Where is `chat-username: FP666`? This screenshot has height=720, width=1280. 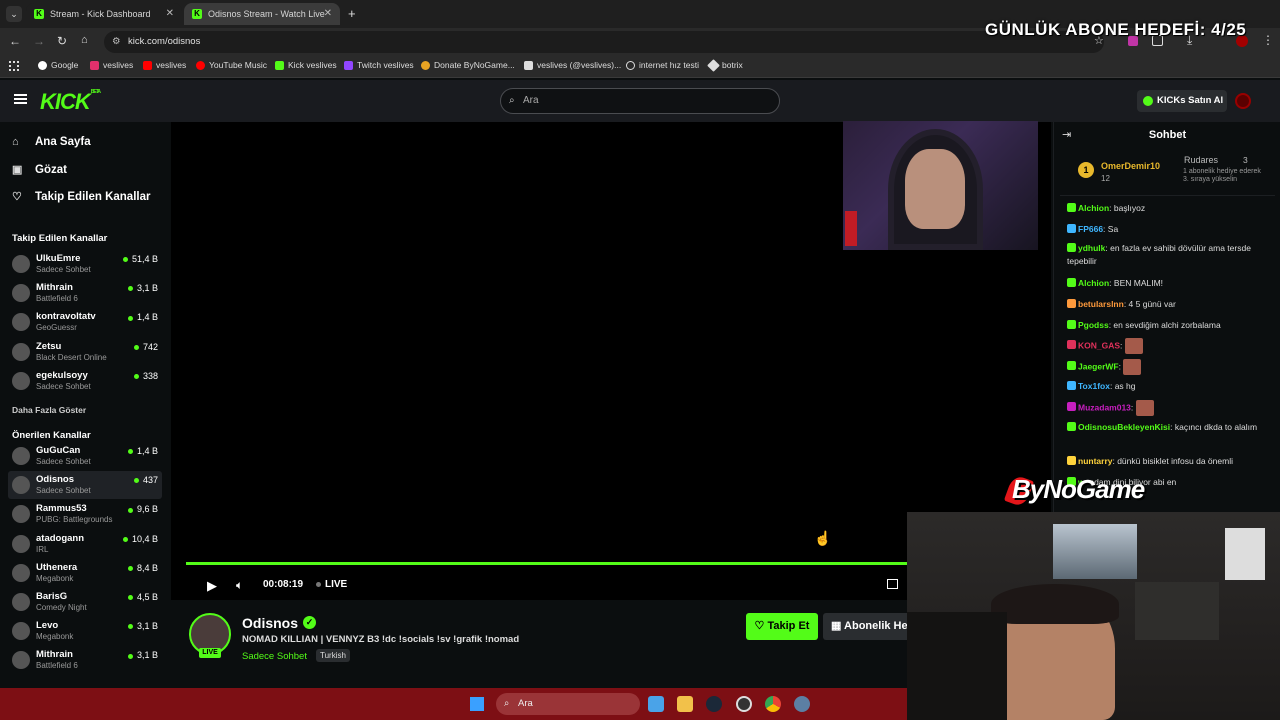 chat-username: FP666 is located at coordinates (1090, 229).